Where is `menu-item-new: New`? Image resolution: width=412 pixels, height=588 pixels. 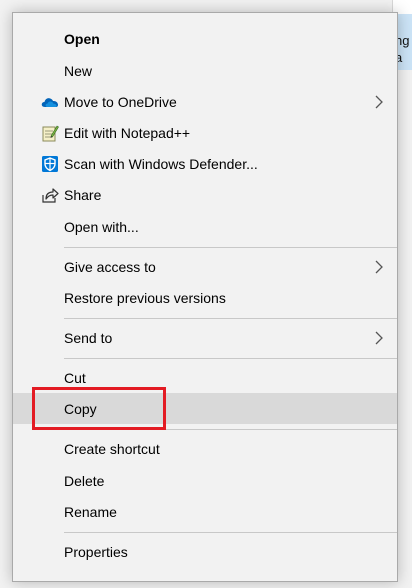
menu-item-new: New is located at coordinates (205, 70).